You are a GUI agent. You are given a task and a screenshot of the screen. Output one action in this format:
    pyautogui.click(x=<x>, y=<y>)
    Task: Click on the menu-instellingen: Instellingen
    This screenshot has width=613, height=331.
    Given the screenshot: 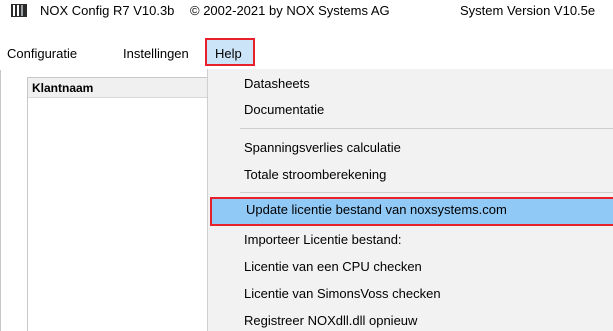 What is the action you would take?
    pyautogui.click(x=156, y=53)
    